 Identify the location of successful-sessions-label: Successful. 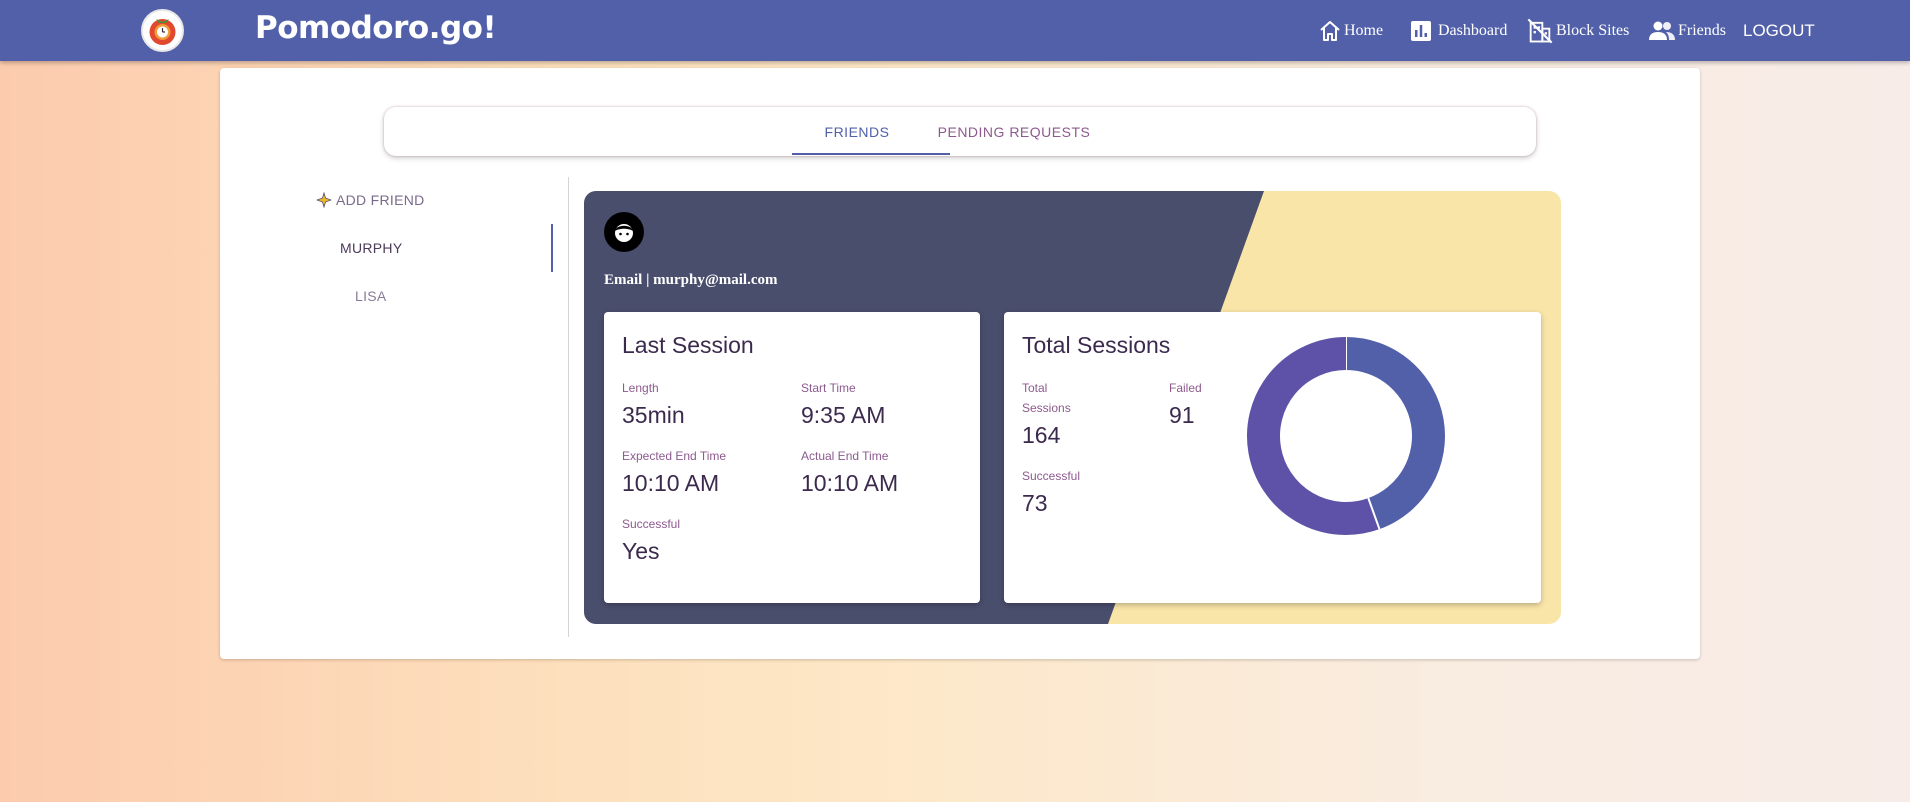
(1051, 476).